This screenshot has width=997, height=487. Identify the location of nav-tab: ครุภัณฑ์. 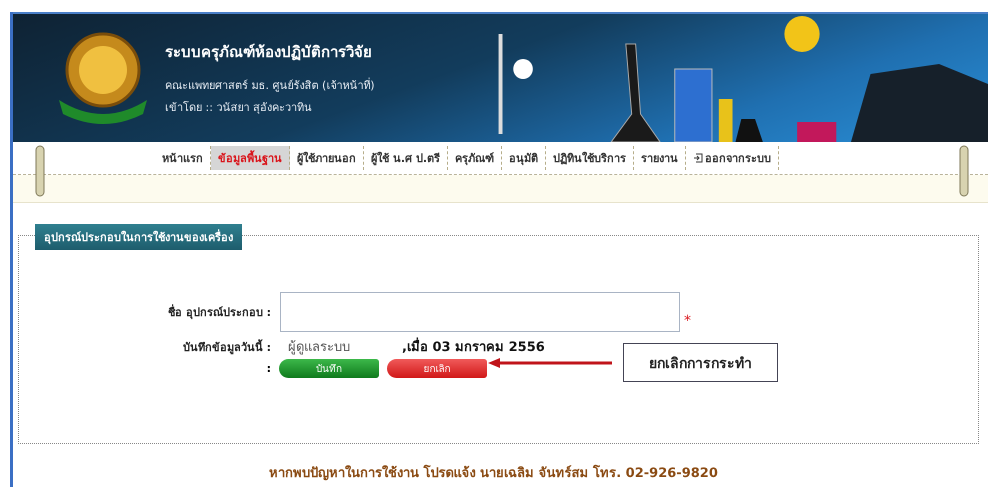
(475, 158).